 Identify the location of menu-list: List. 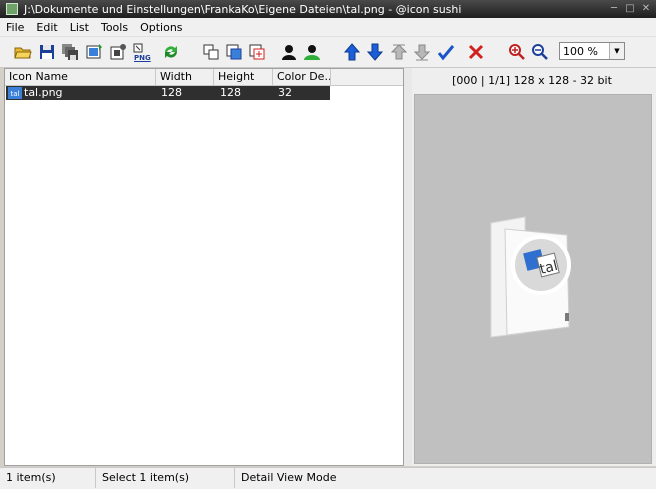
(79, 27).